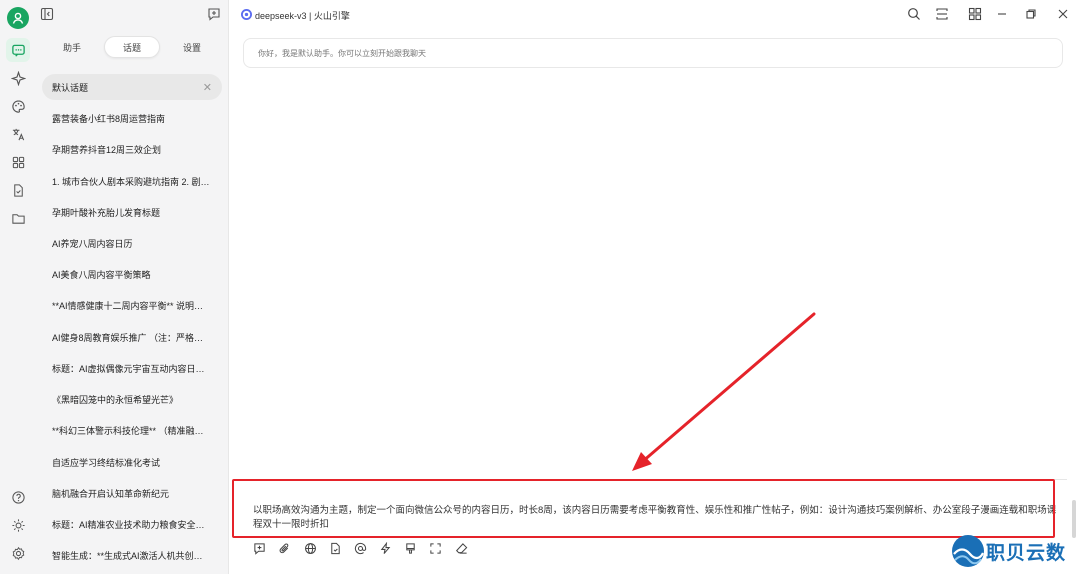 This screenshot has height=574, width=1080. I want to click on gear-icon, so click(18, 553).